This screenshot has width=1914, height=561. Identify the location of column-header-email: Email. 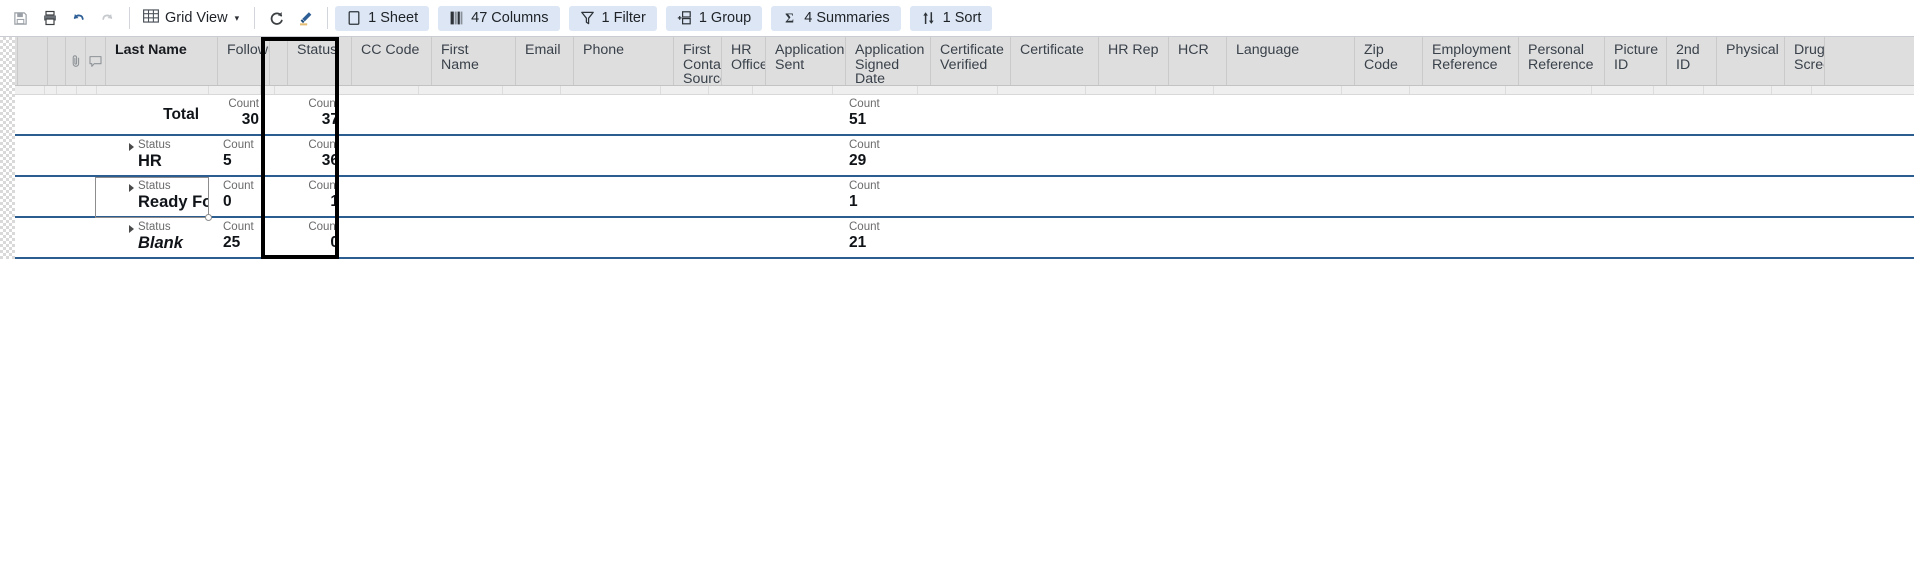
(545, 61).